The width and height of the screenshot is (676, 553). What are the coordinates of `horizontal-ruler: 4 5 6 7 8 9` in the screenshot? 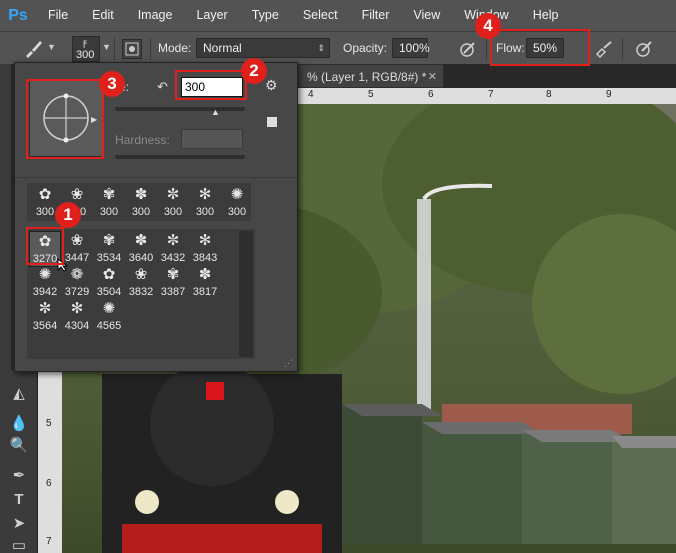 It's located at (486, 96).